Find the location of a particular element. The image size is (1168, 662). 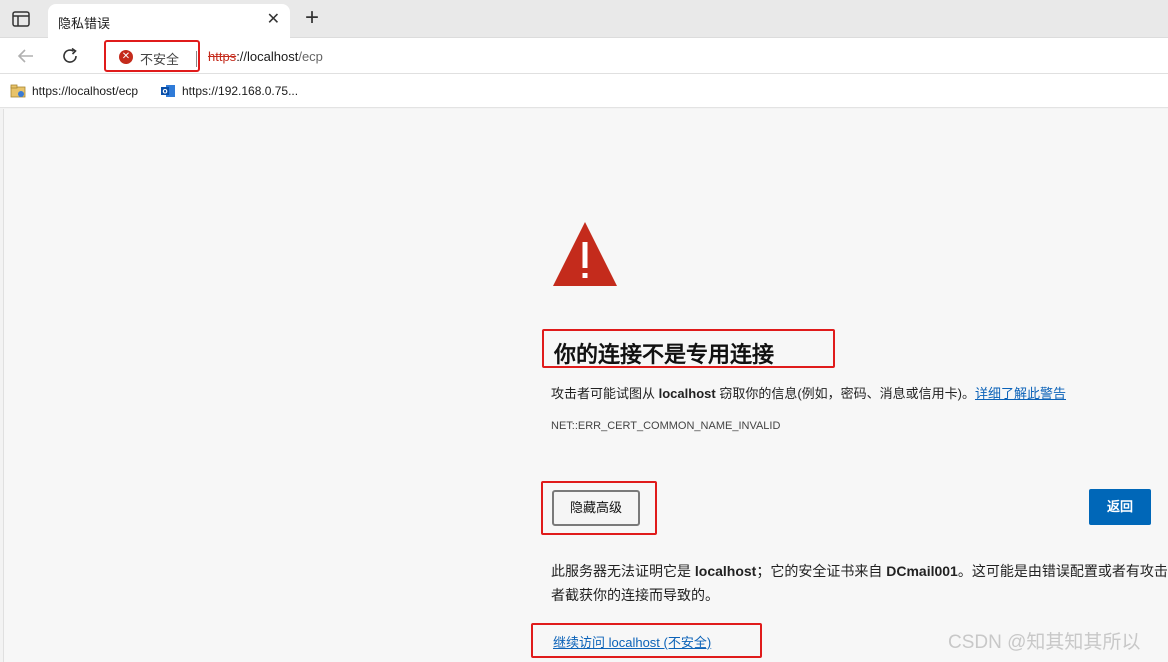

headline-highlight: 你的连接不是专用连接 is located at coordinates (688, 348).